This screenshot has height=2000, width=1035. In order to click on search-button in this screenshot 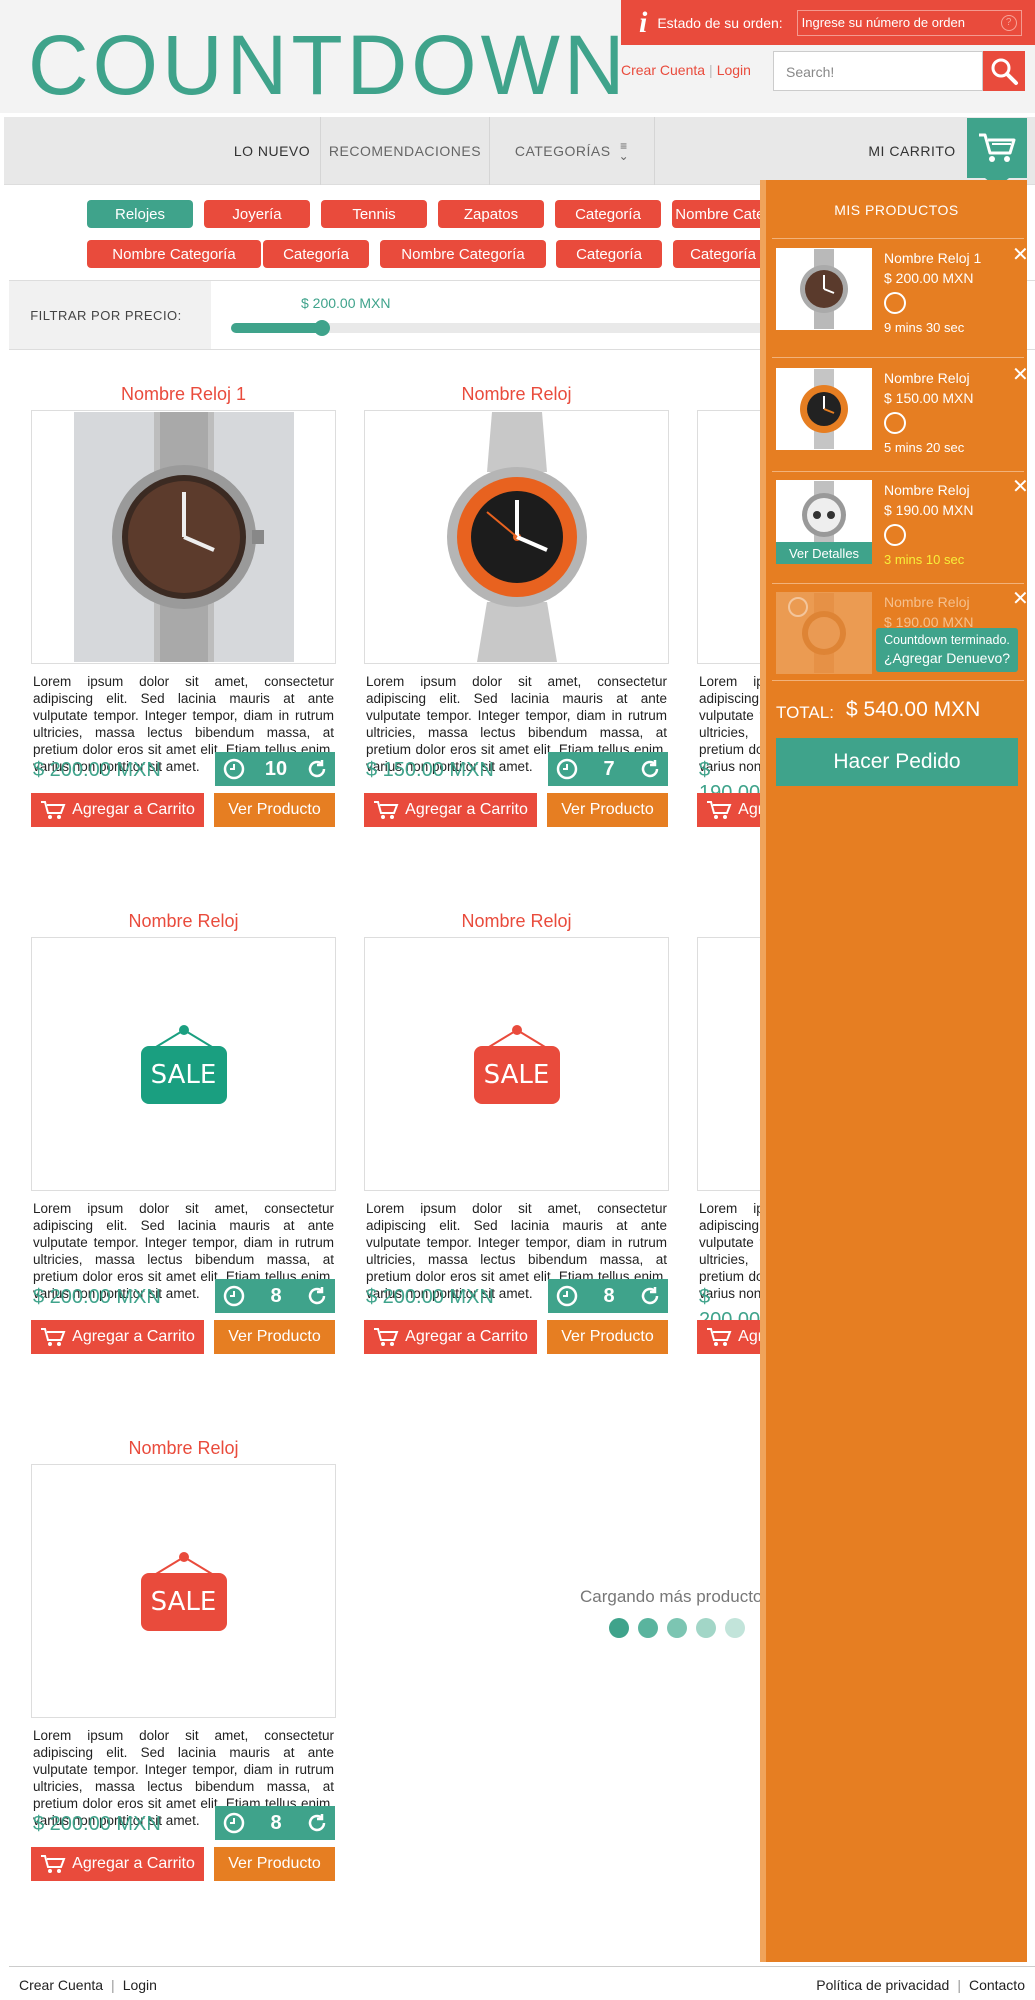, I will do `click(1004, 71)`.